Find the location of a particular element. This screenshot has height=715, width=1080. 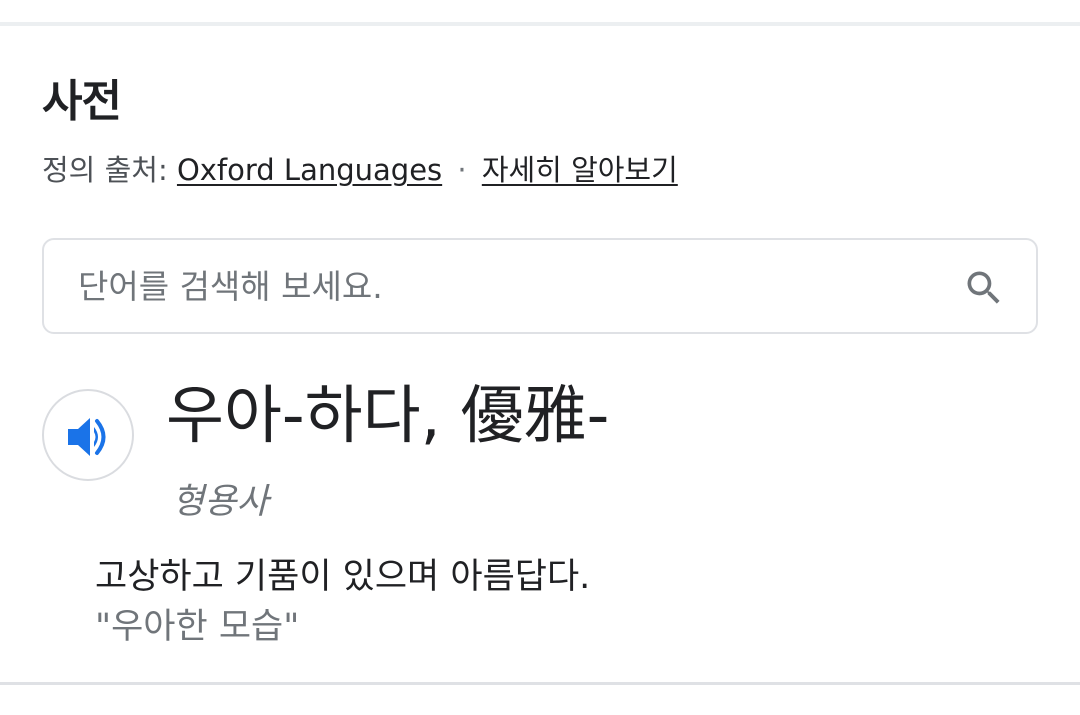

dictionary-search-box is located at coordinates (540, 286).